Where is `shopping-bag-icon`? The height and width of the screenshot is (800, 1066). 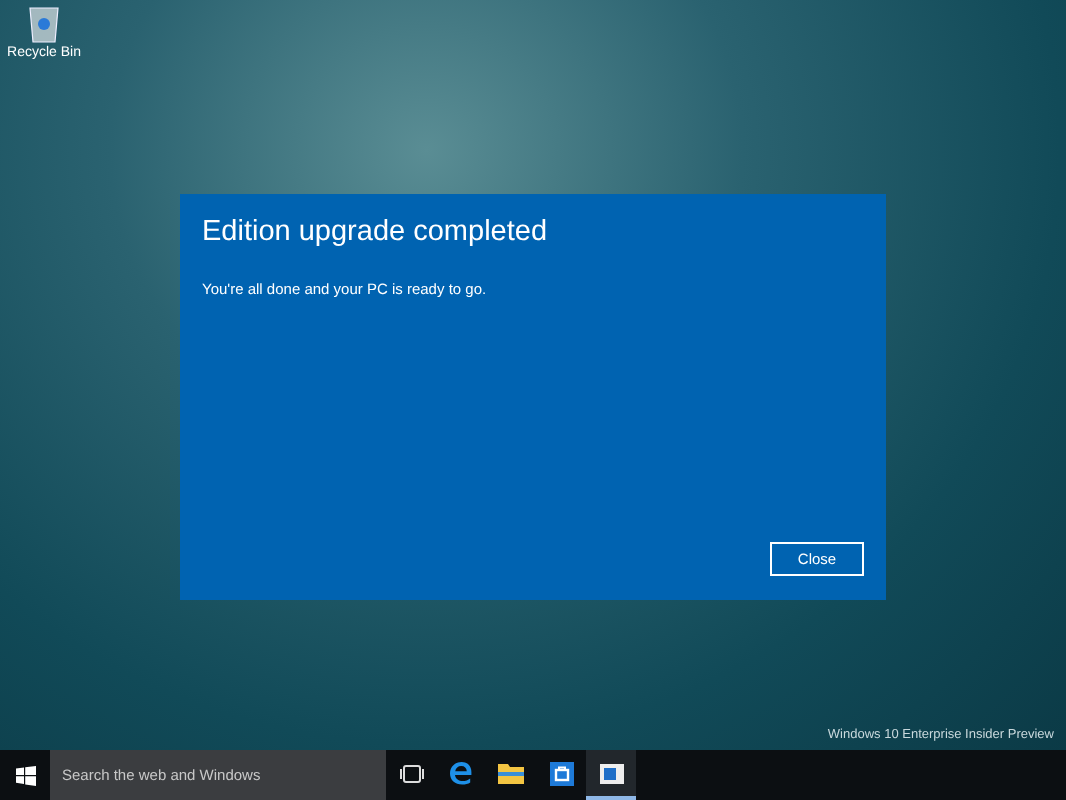
shopping-bag-icon is located at coordinates (561, 773).